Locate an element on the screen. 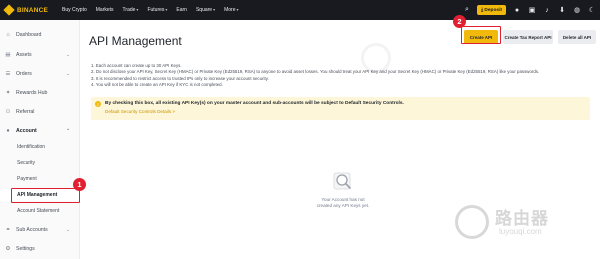 The image size is (600, 259). download-icon: ⬇ is located at coordinates (562, 10).